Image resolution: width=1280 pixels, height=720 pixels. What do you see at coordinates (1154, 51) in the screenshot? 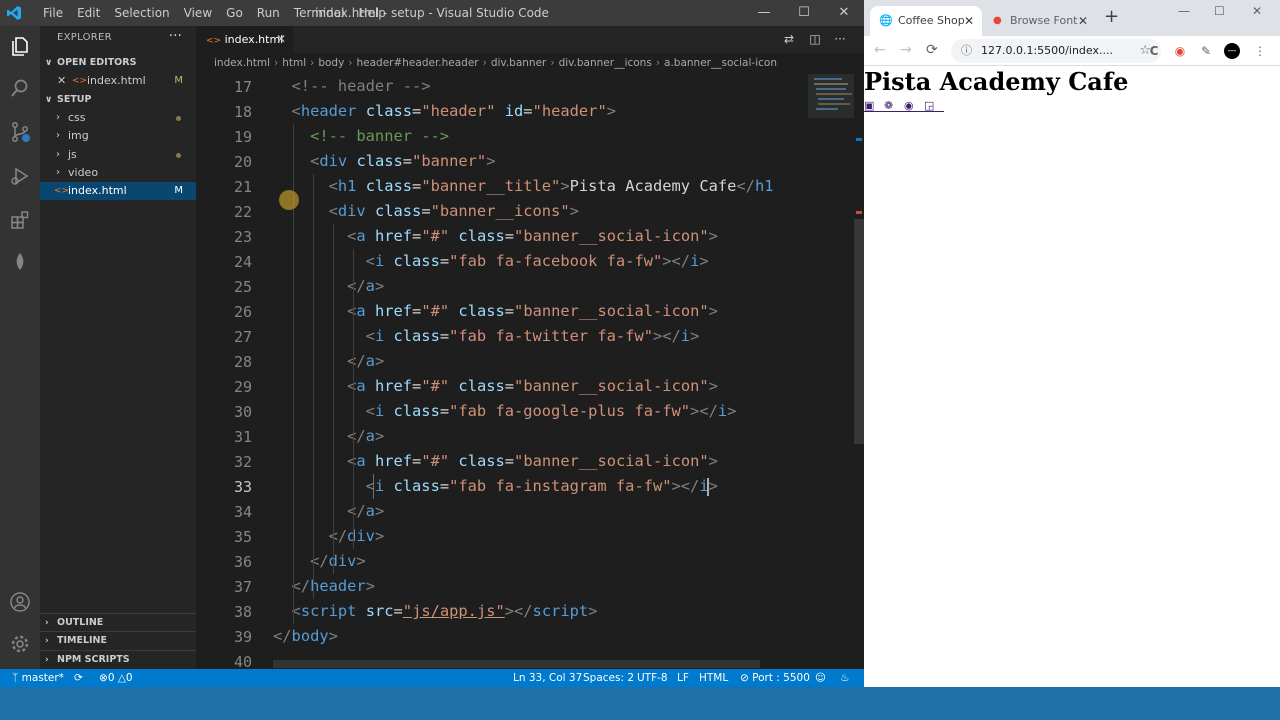
I see `extension-c-icon: C` at bounding box center [1154, 51].